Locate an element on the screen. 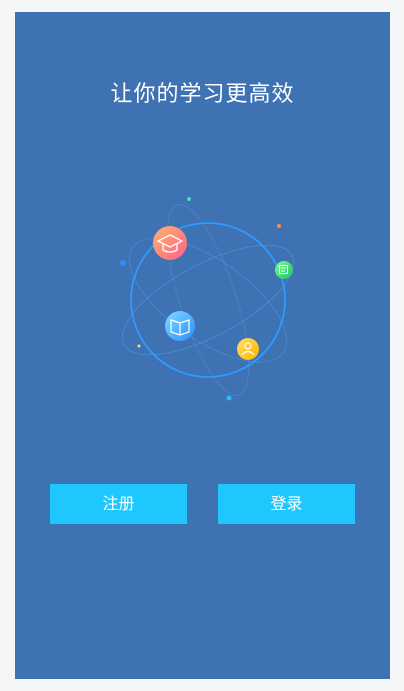 This screenshot has width=404, height=691. orbit-ellipse is located at coordinates (208, 300).